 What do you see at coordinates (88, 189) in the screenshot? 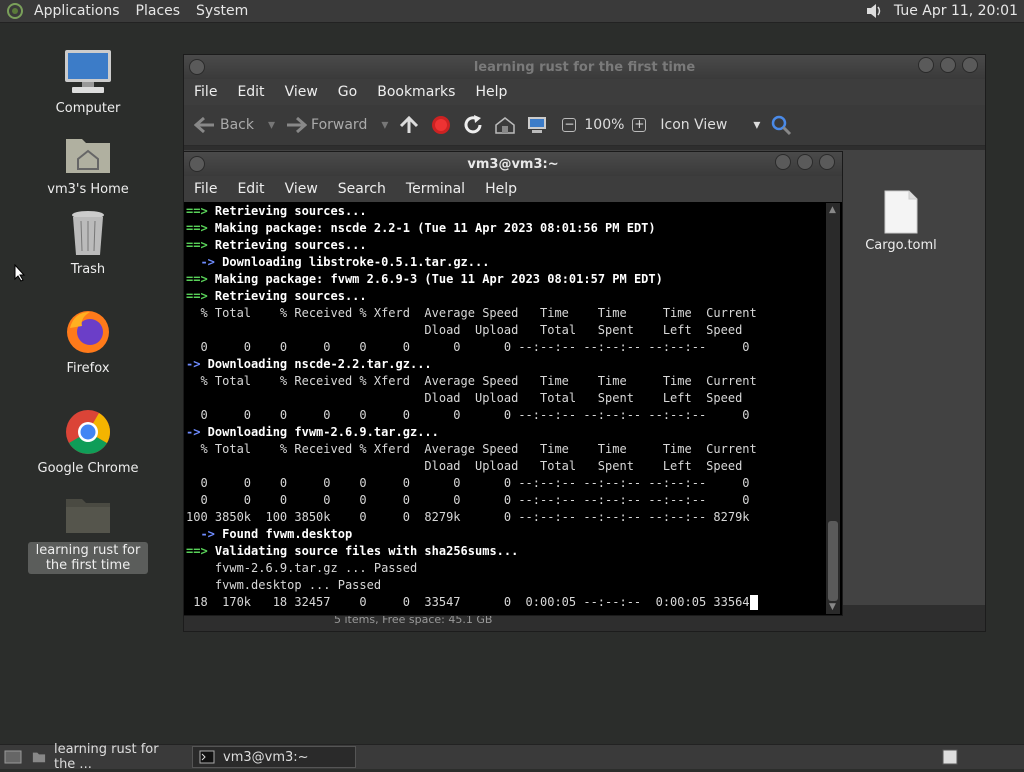
I see `desktop-icon-label: vm3's Home` at bounding box center [88, 189].